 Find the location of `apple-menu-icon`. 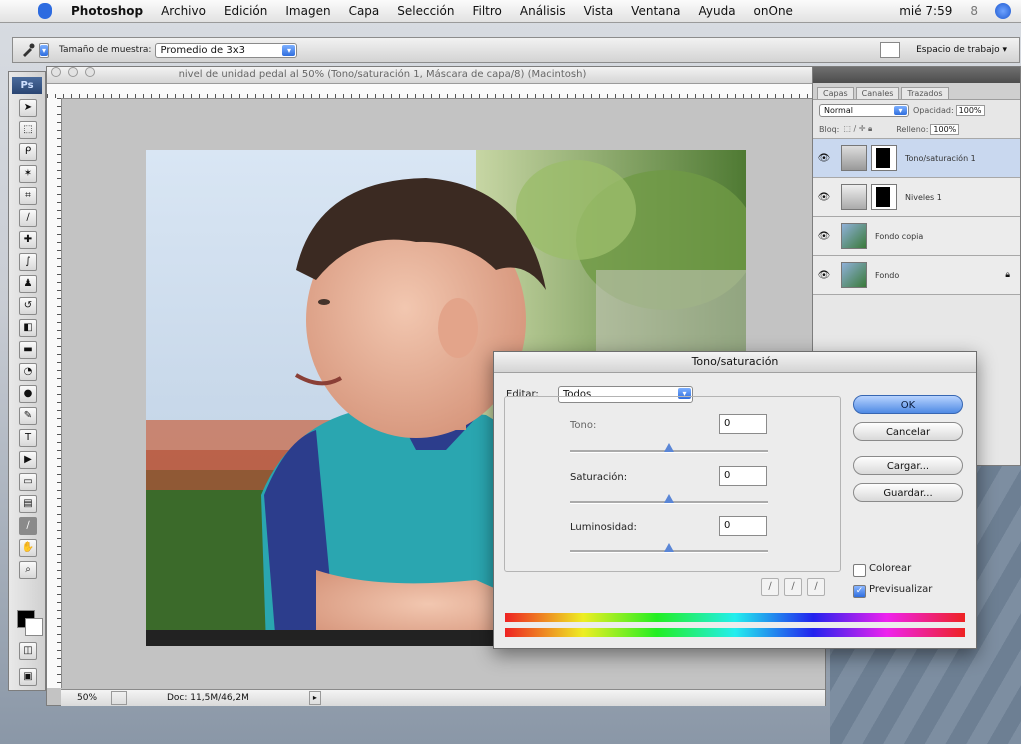

apple-menu-icon is located at coordinates (45, 11).